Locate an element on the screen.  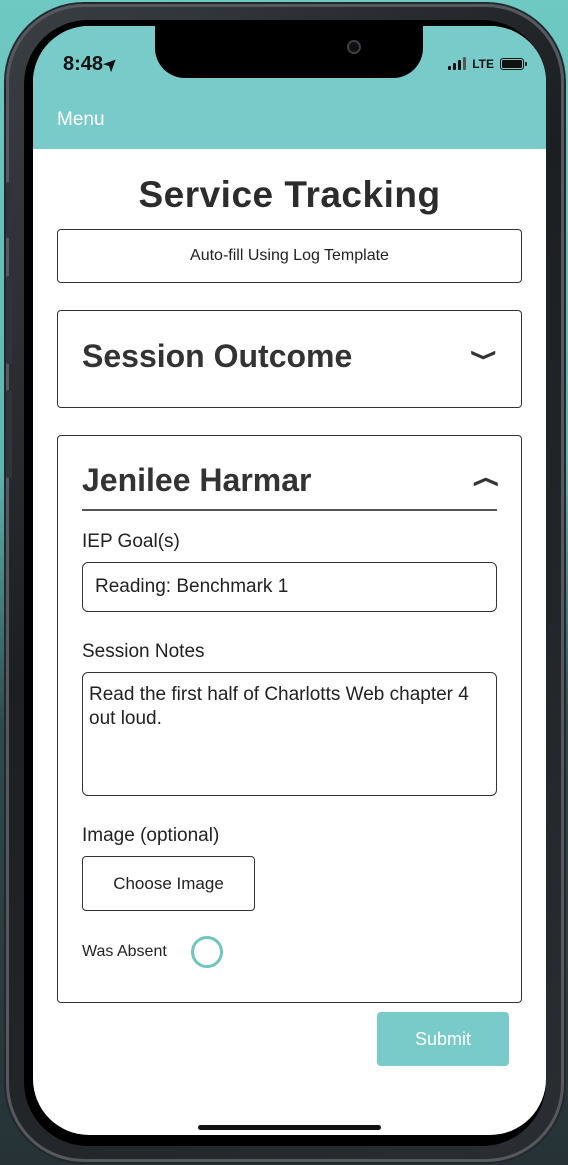
student-name: Jenilee Harmar is located at coordinates (196, 480).